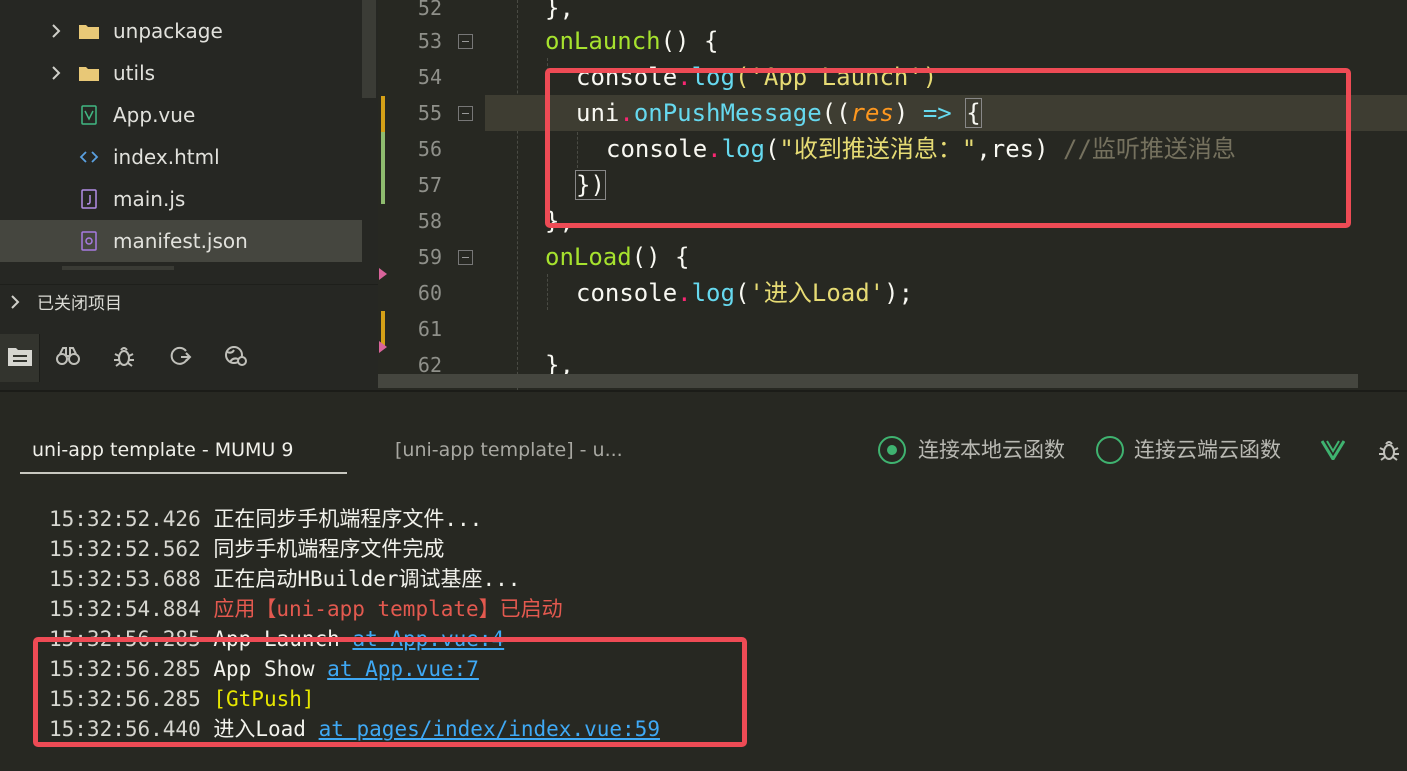 This screenshot has width=1407, height=771. I want to click on closed-projects-section: 已关闭项目, so click(189, 304).